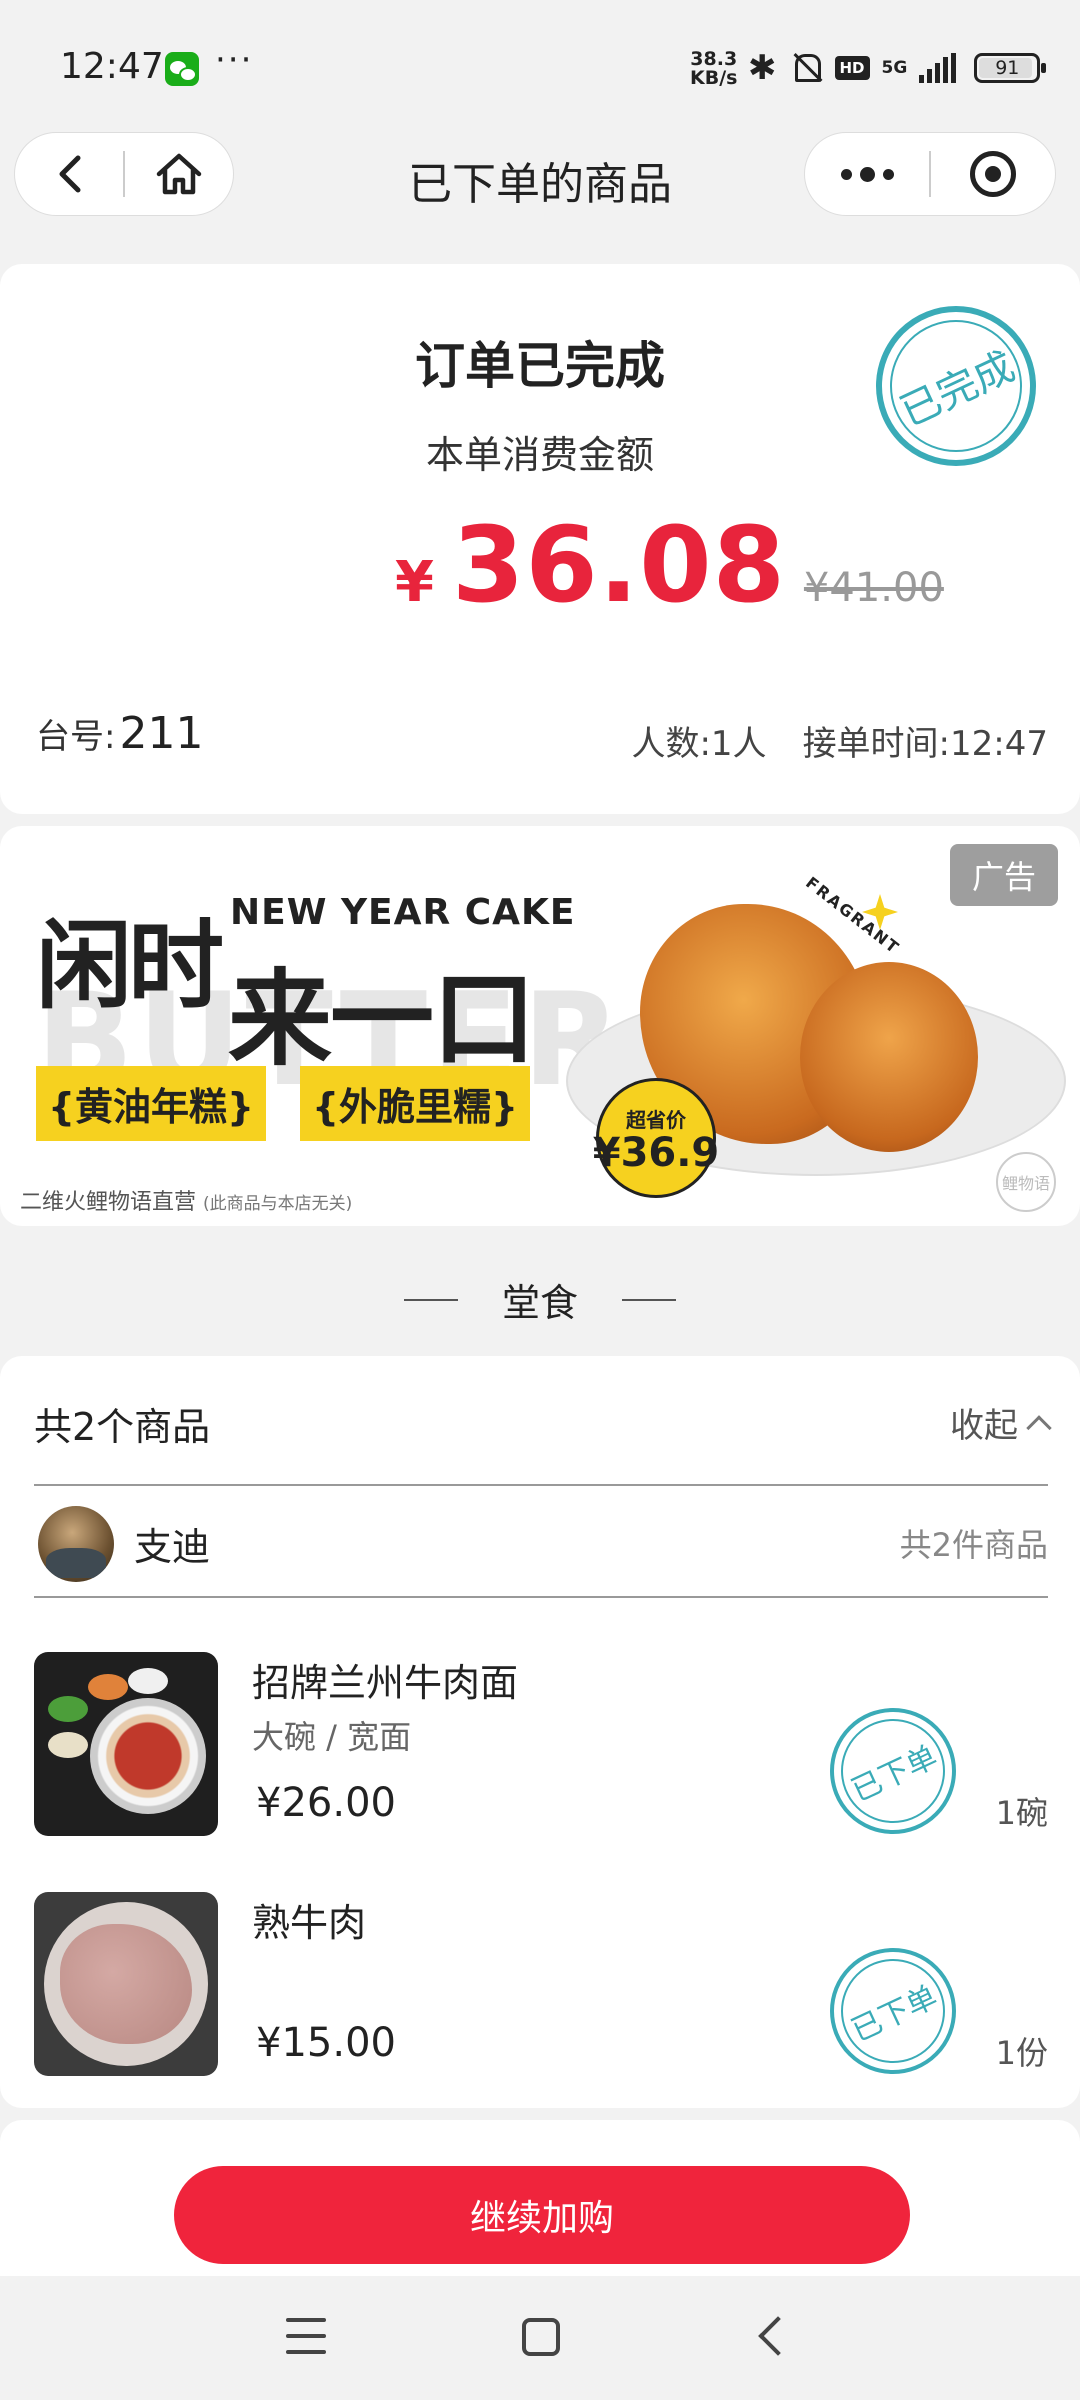 This screenshot has width=1080, height=2400. What do you see at coordinates (889, 1057) in the screenshot?
I see `cake-image` at bounding box center [889, 1057].